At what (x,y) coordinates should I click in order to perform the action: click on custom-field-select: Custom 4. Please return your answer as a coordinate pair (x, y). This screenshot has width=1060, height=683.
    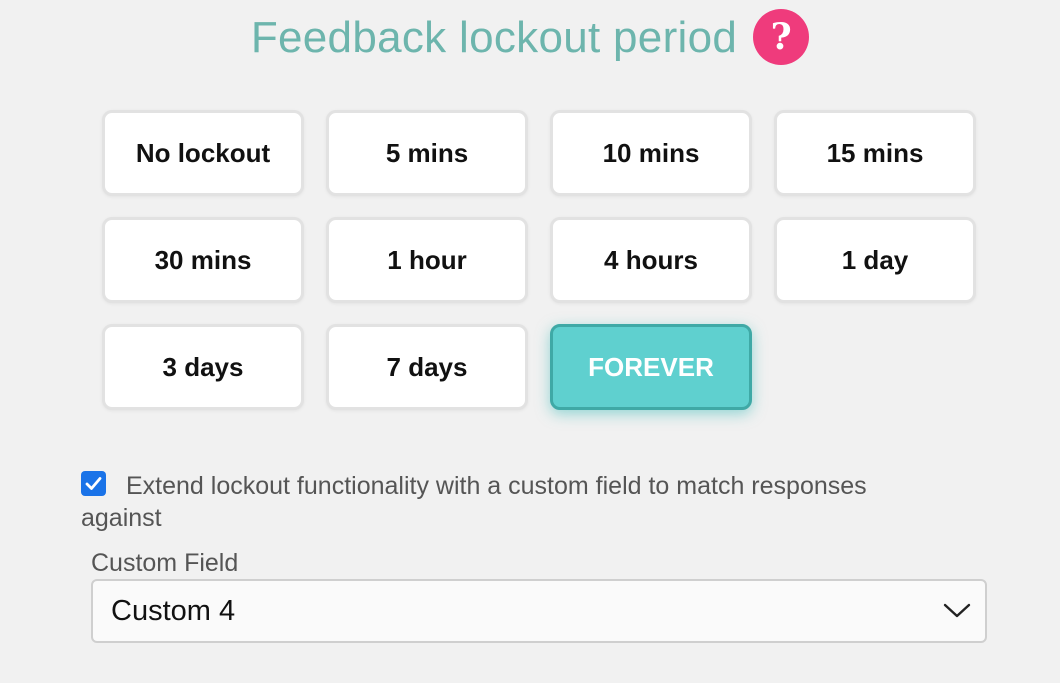
    Looking at the image, I should click on (539, 611).